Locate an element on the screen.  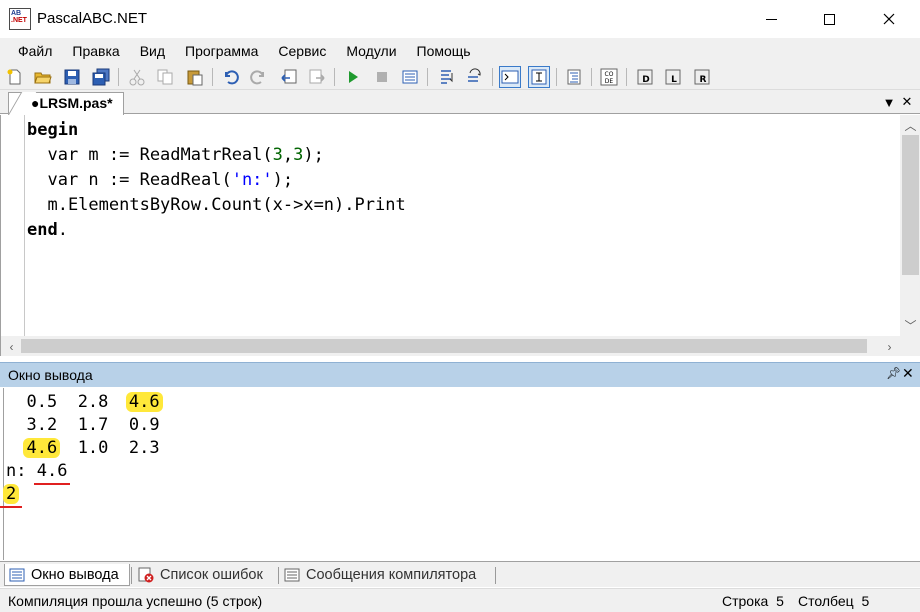
code-line-4: m.ElementsByRow.Count(x->x=n).Print is located at coordinates (216, 205).